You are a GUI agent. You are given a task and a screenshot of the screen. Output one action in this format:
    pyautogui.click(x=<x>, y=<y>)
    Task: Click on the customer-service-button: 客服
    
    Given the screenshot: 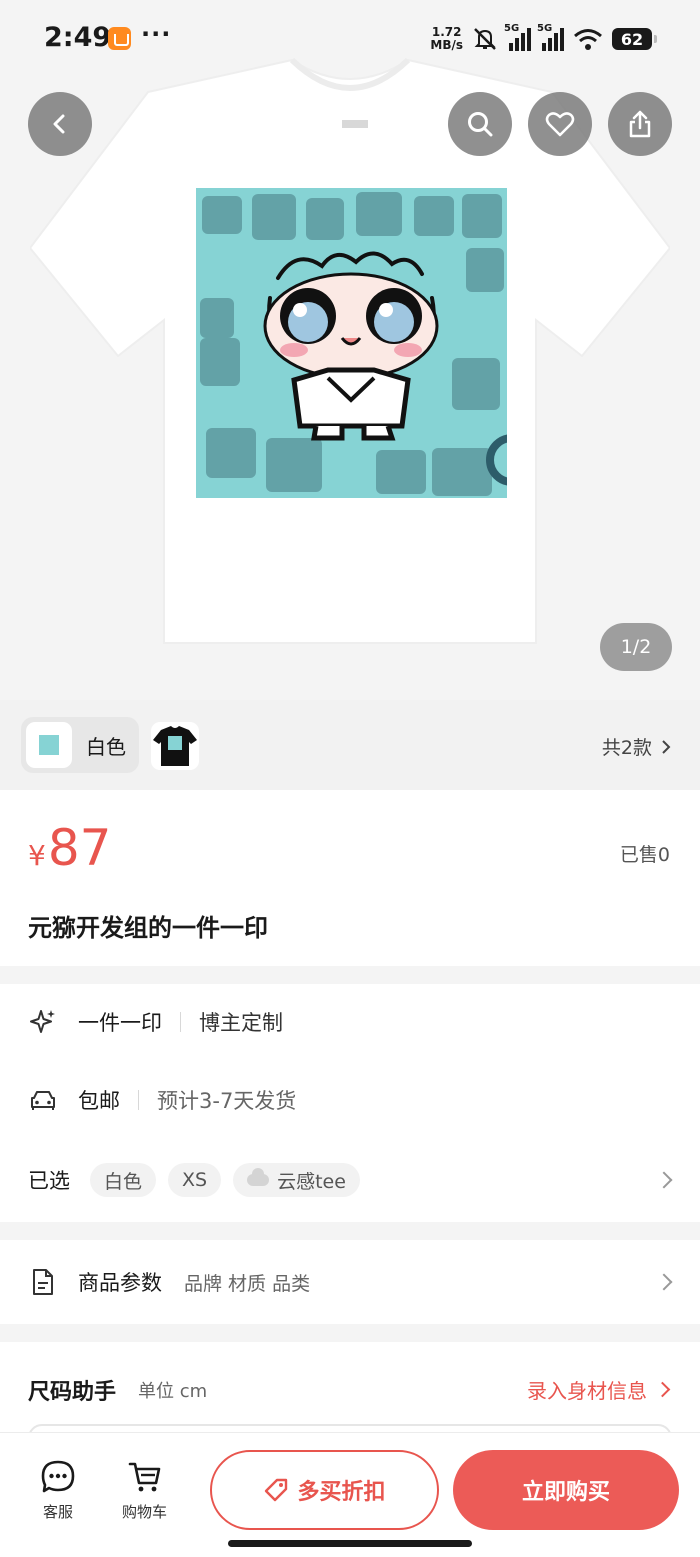 What is the action you would take?
    pyautogui.click(x=58, y=1490)
    